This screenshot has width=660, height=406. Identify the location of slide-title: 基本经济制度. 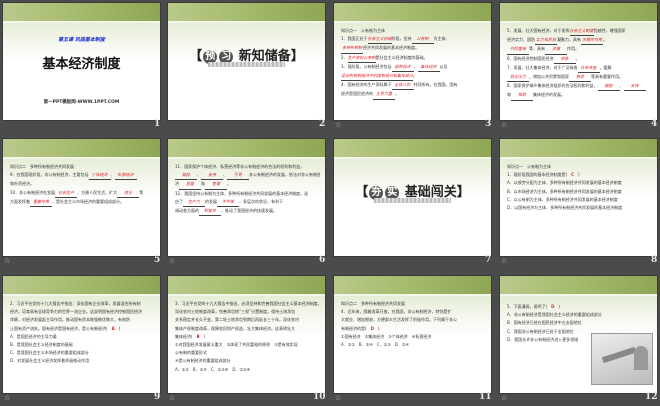
(81, 64).